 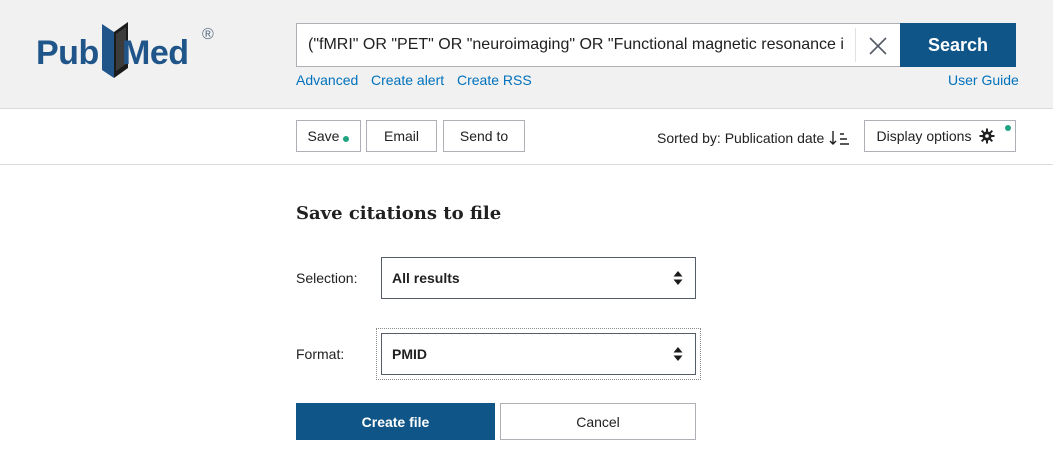 What do you see at coordinates (741, 138) in the screenshot?
I see `sort-label: Sorted by: Publication date` at bounding box center [741, 138].